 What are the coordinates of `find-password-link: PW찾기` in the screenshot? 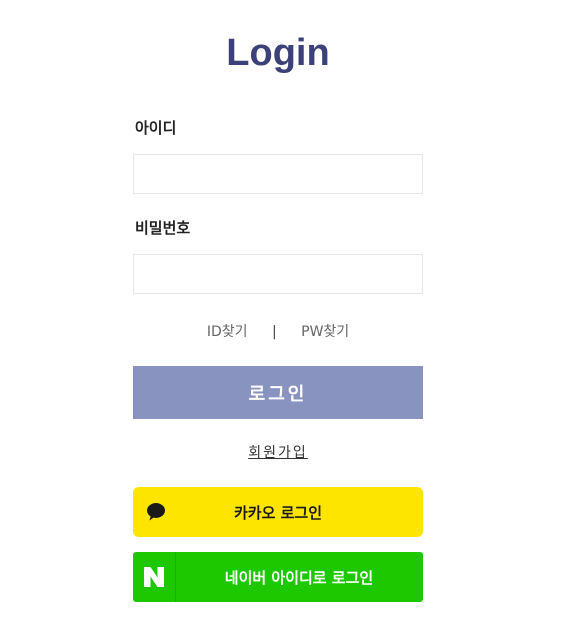 It's located at (325, 332).